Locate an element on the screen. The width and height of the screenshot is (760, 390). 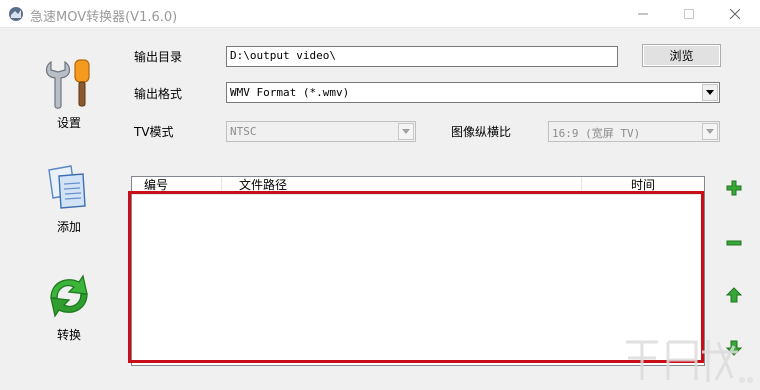
arrow-up-icon is located at coordinates (734, 295).